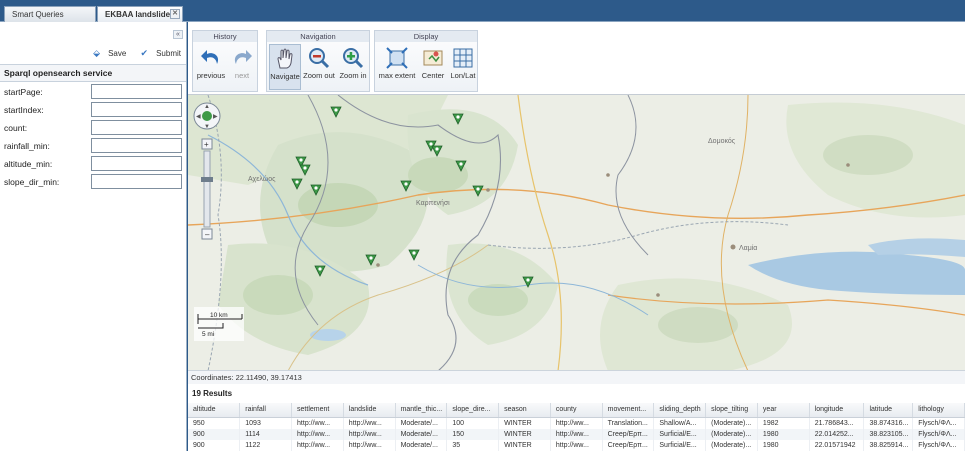  Describe the element at coordinates (524, 410) in the screenshot. I see `column-header: season` at that location.